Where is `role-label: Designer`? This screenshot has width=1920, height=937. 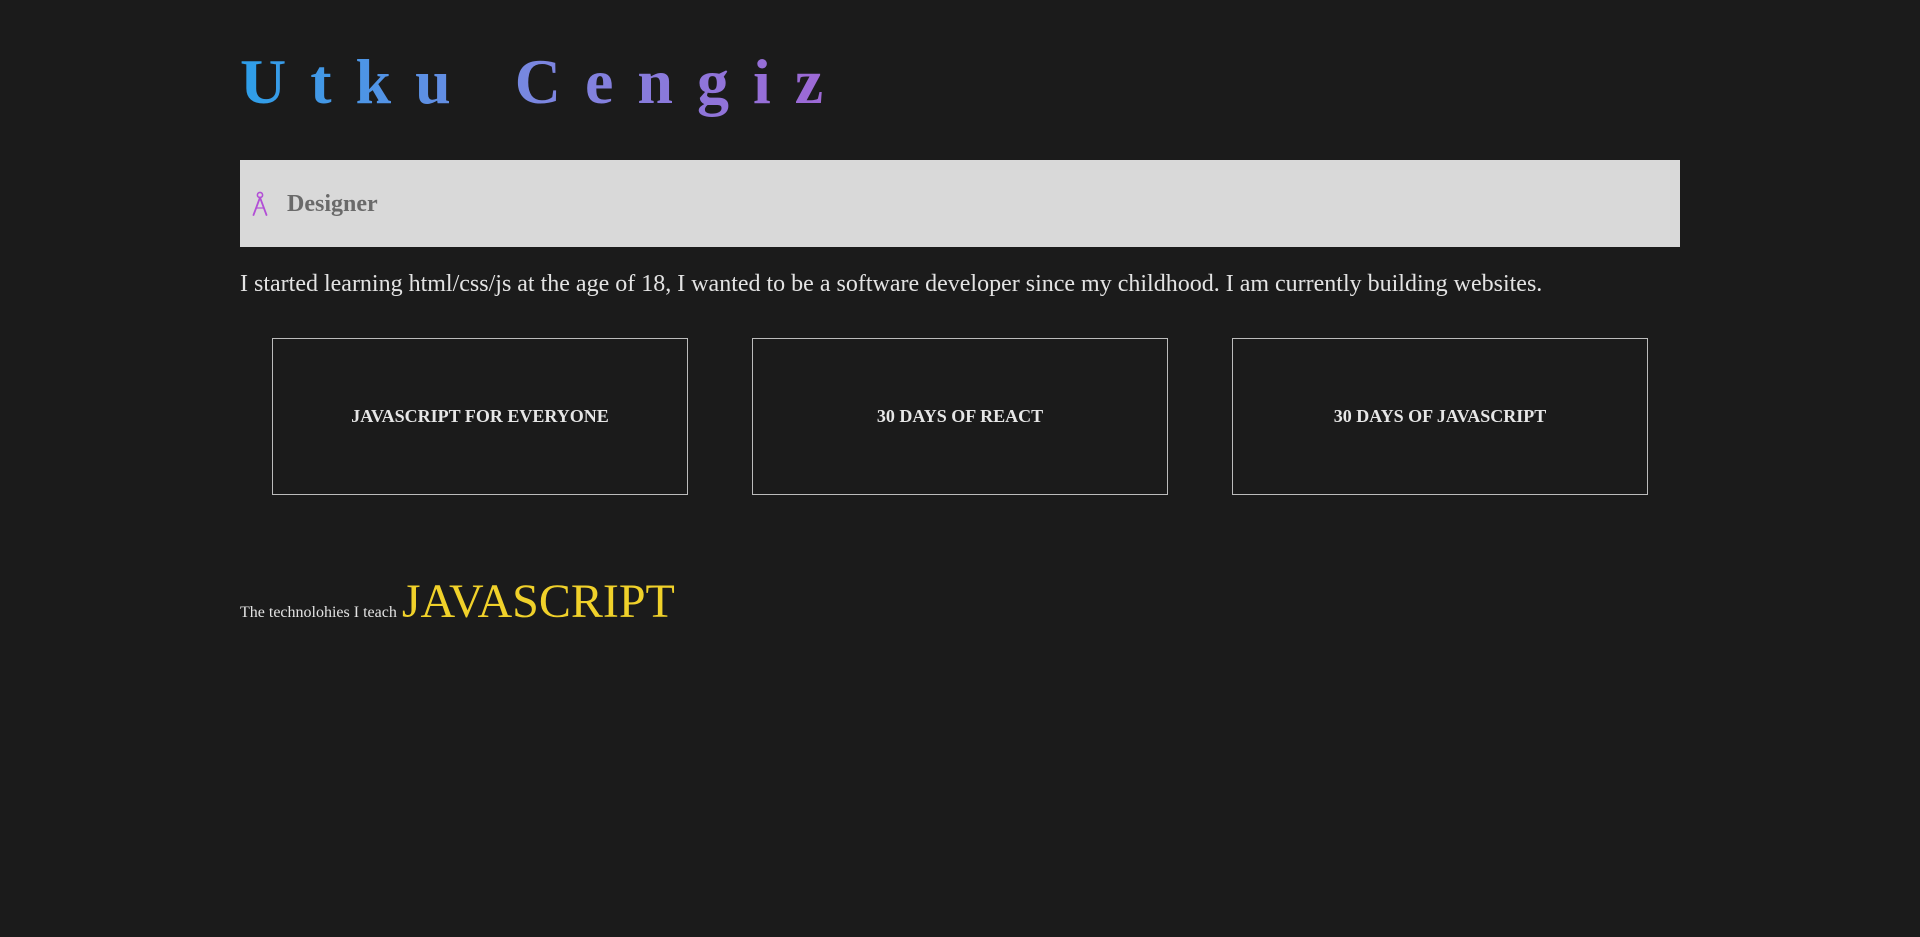
role-label: Designer is located at coordinates (332, 203).